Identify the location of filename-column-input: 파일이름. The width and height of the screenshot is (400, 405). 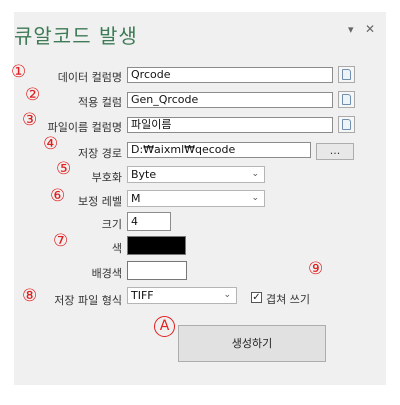
(230, 125).